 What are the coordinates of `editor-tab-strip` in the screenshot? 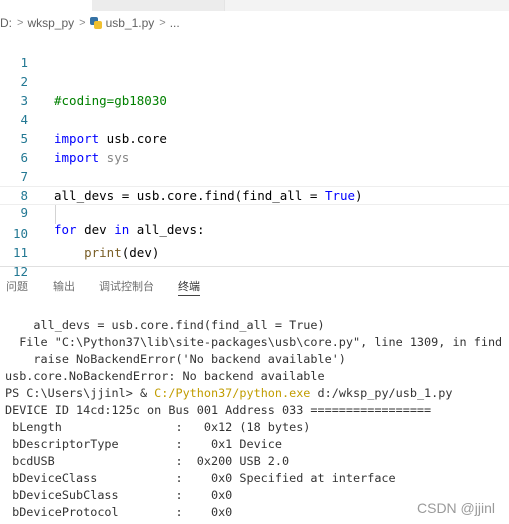 It's located at (254, 5).